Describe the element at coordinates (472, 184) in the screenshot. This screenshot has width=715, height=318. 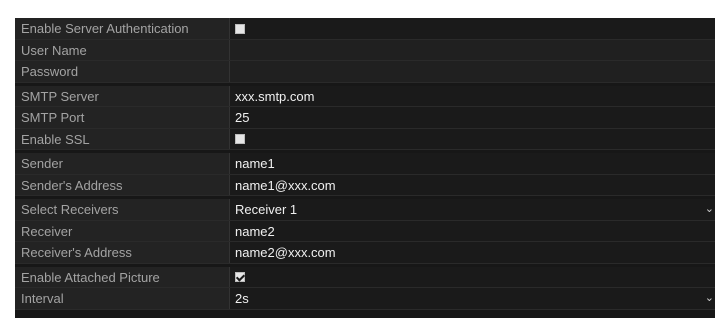
I see `sender-address-field: name1@xxx.com` at that location.